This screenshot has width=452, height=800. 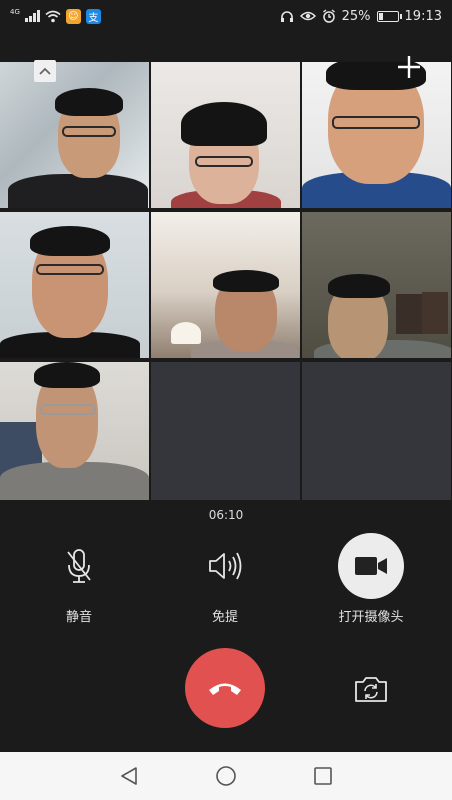 I want to click on speaker-button: 免提, so click(x=225, y=579).